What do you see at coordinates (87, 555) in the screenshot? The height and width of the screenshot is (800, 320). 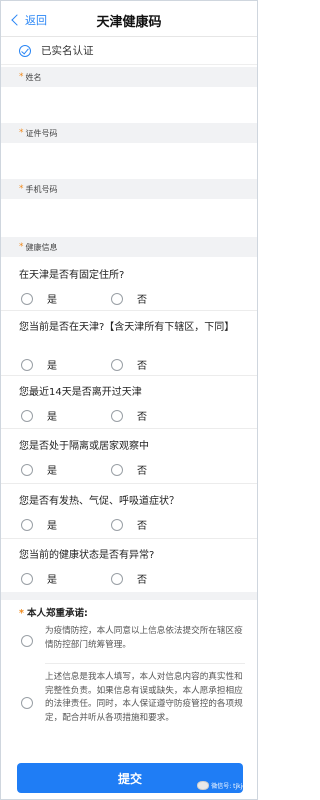 I see `question-text: 您当前的健康状态是否有异常?` at bounding box center [87, 555].